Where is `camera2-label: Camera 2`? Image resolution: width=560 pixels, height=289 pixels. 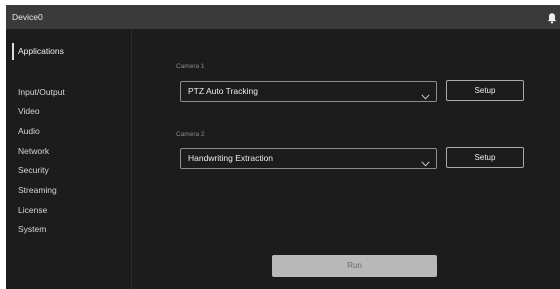 camera2-label: Camera 2 is located at coordinates (190, 134).